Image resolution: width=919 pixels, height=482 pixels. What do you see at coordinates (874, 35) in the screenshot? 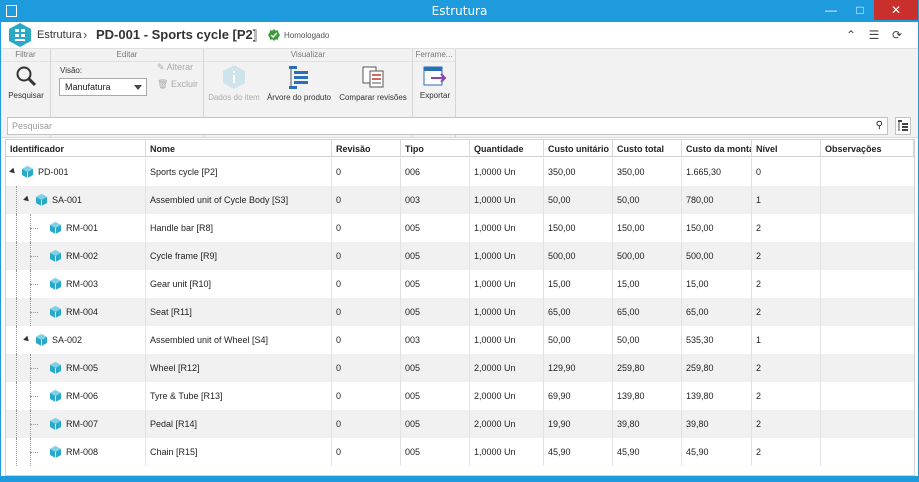
I see `list-icon: ☰` at bounding box center [874, 35].